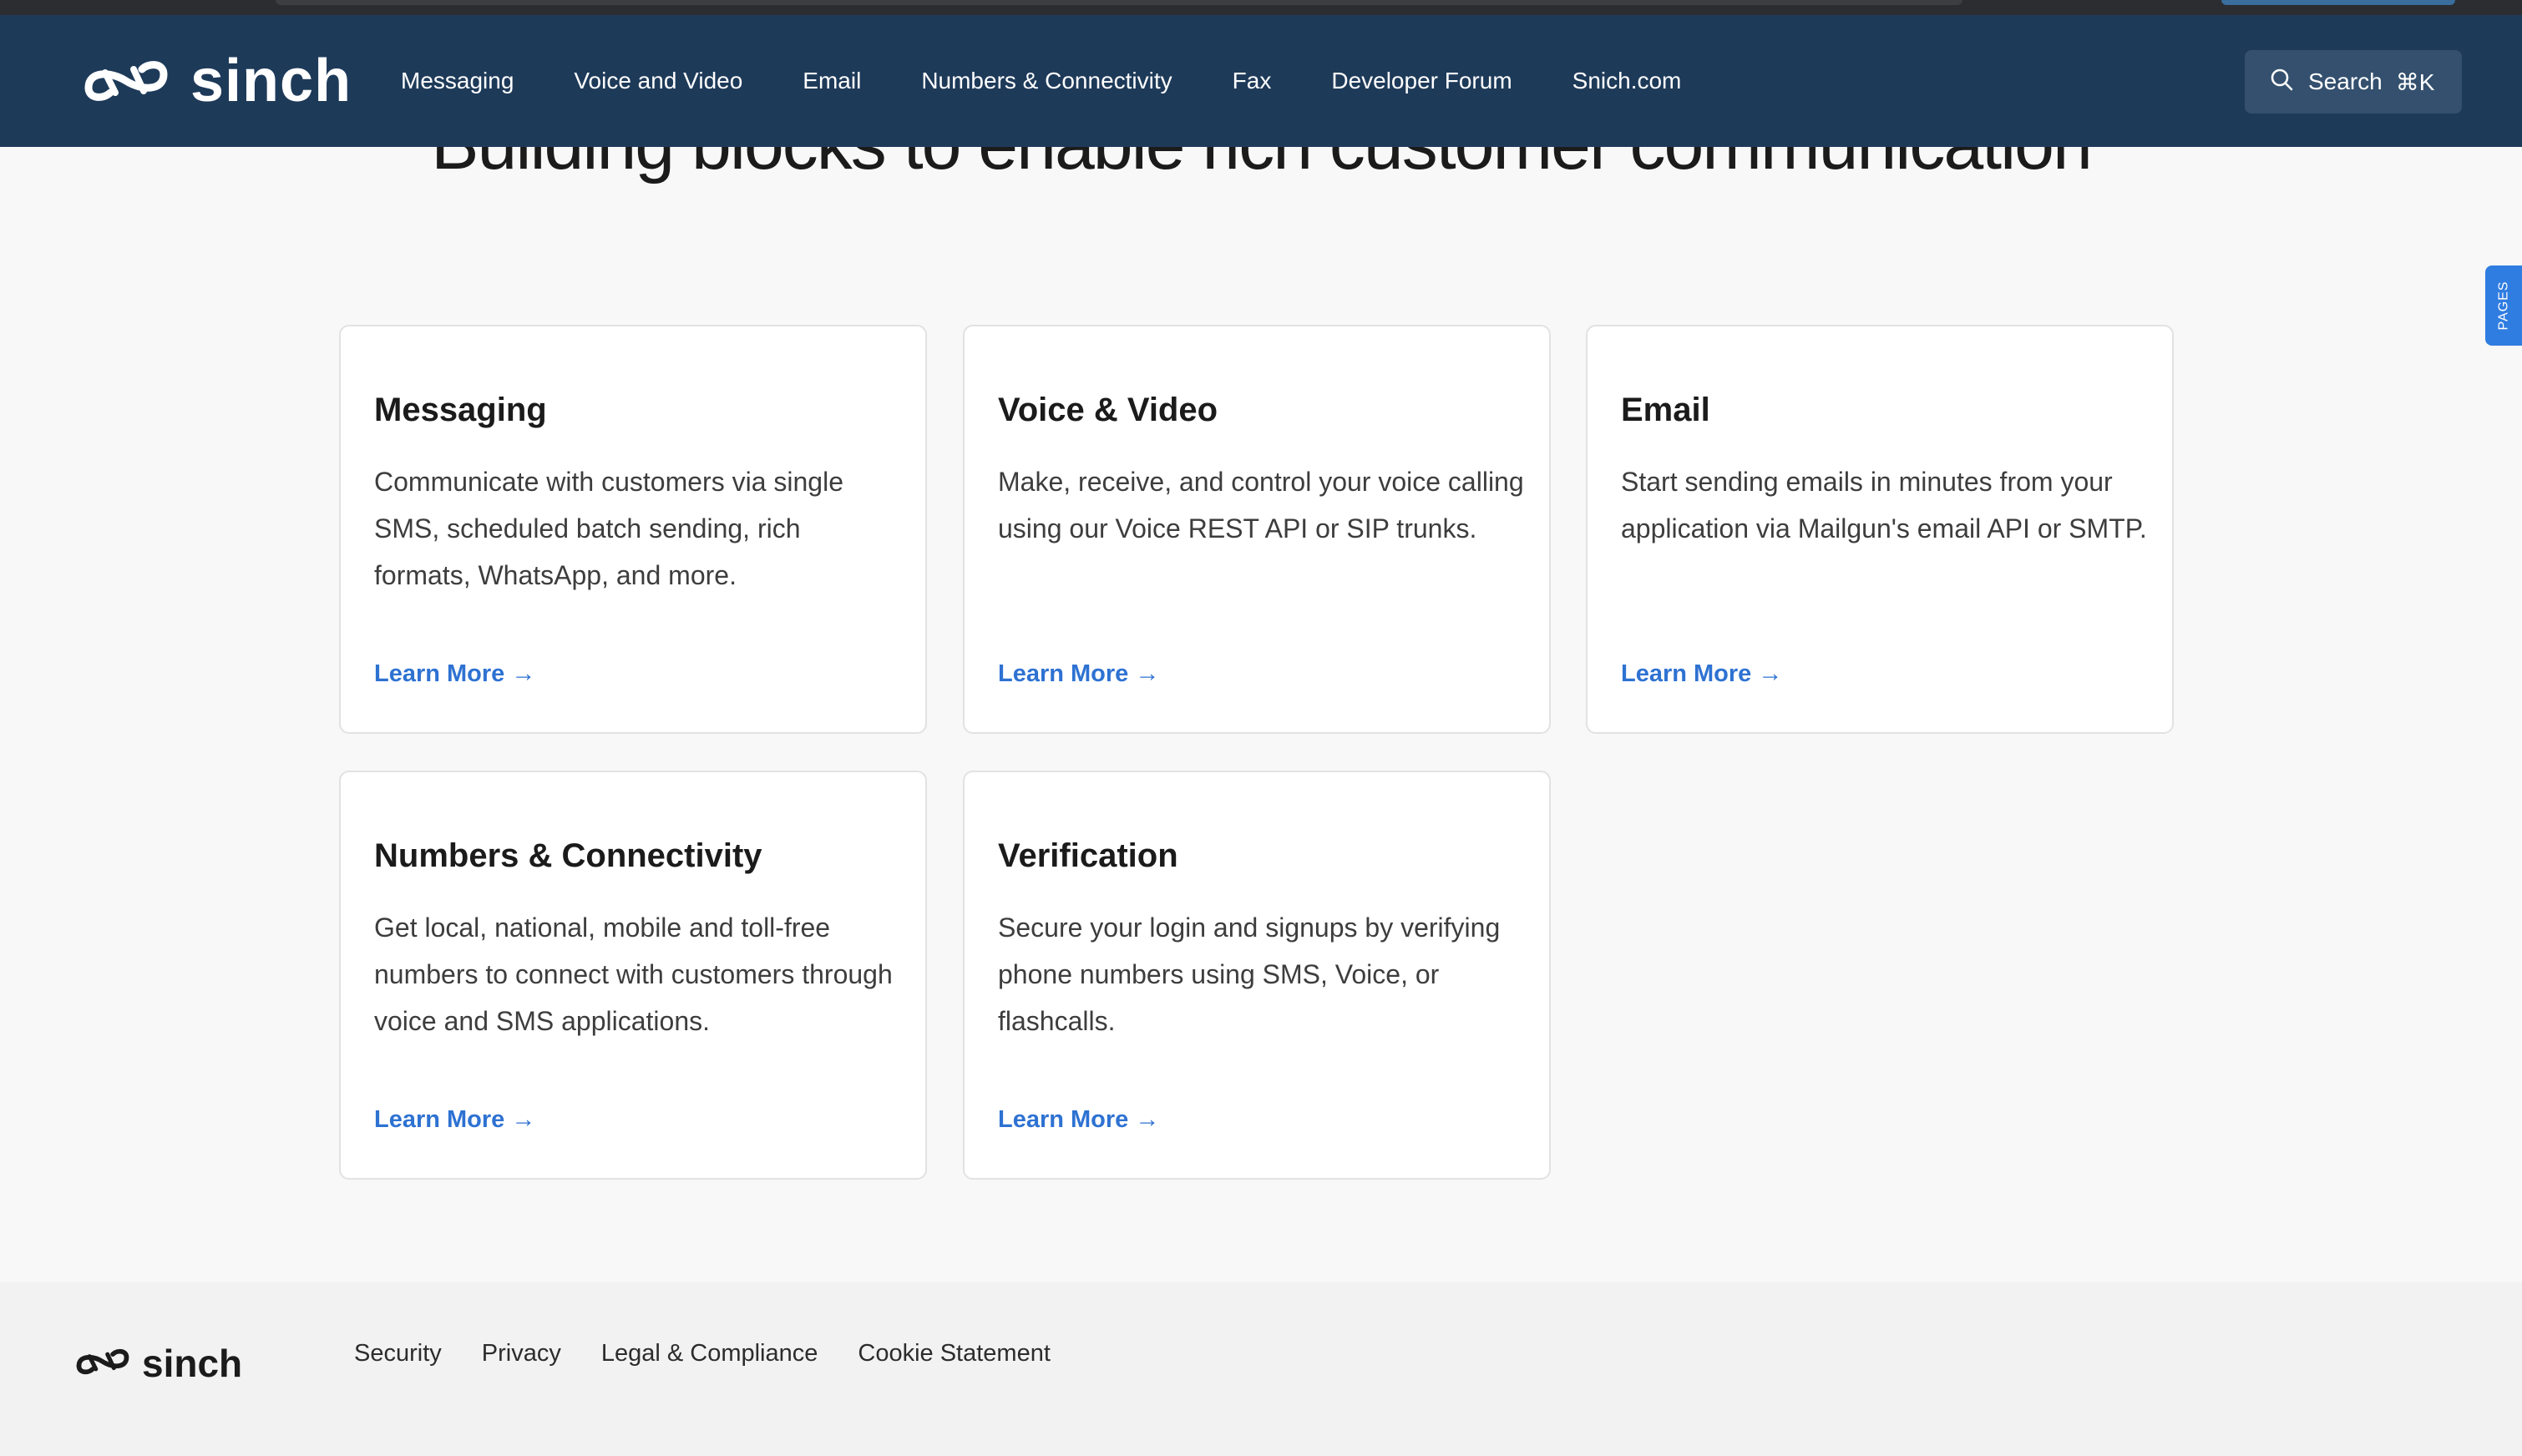  I want to click on magnifier-icon, so click(2276, 82).